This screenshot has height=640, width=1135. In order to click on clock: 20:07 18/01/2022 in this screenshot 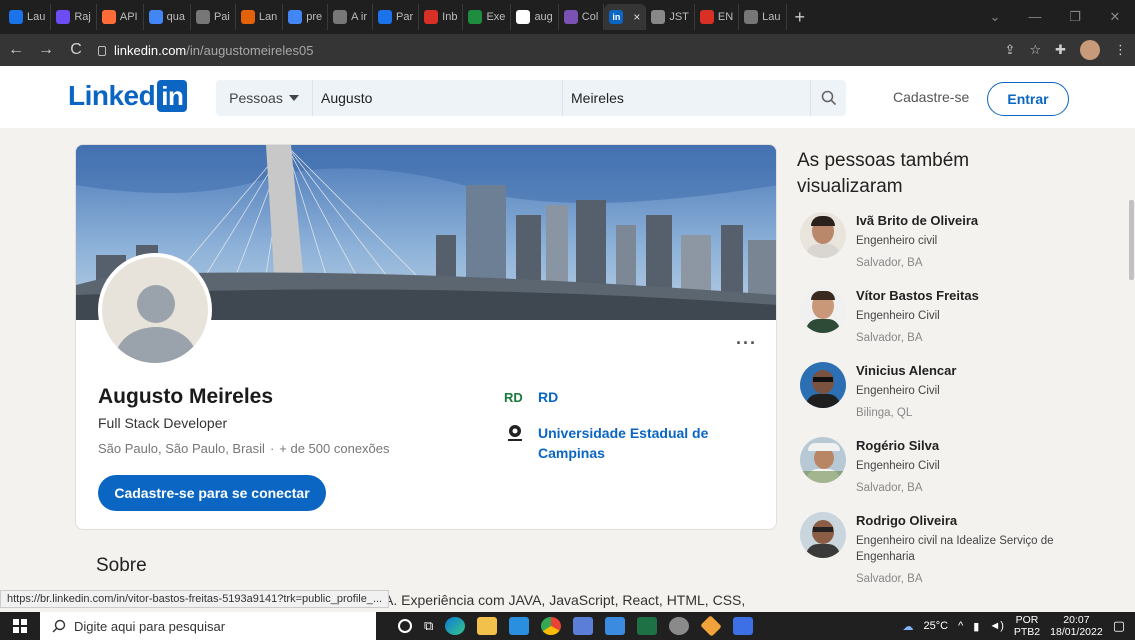, I will do `click(1076, 626)`.